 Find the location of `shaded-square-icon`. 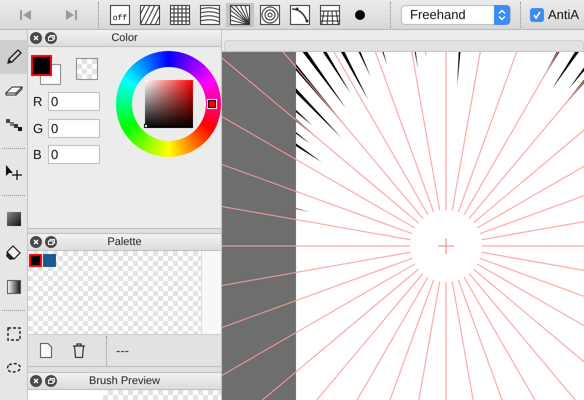

shaded-square-icon is located at coordinates (13, 219).